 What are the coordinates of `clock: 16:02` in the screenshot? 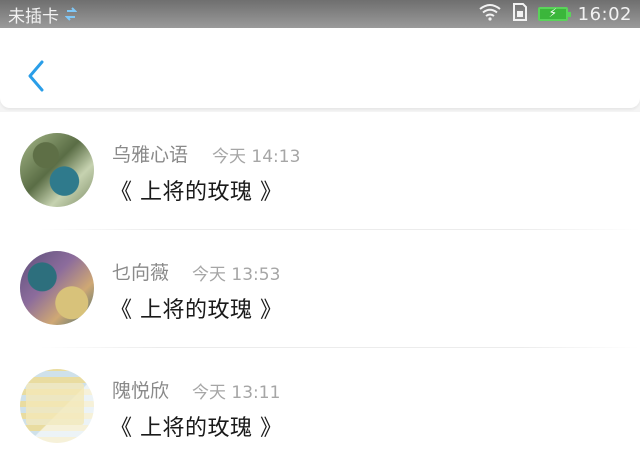 It's located at (604, 14).